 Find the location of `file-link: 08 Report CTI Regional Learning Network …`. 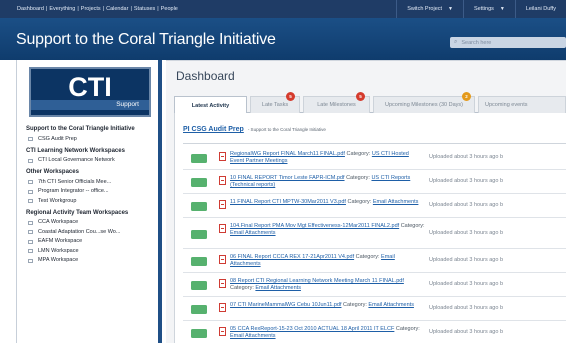

file-link: 08 Report CTI Regional Learning Network … is located at coordinates (317, 281).